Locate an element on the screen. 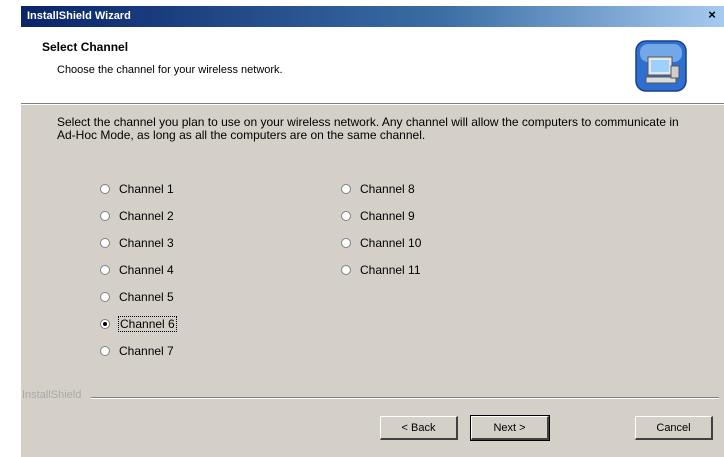 The image size is (724, 457). radio-label: Channel 7 is located at coordinates (146, 351).